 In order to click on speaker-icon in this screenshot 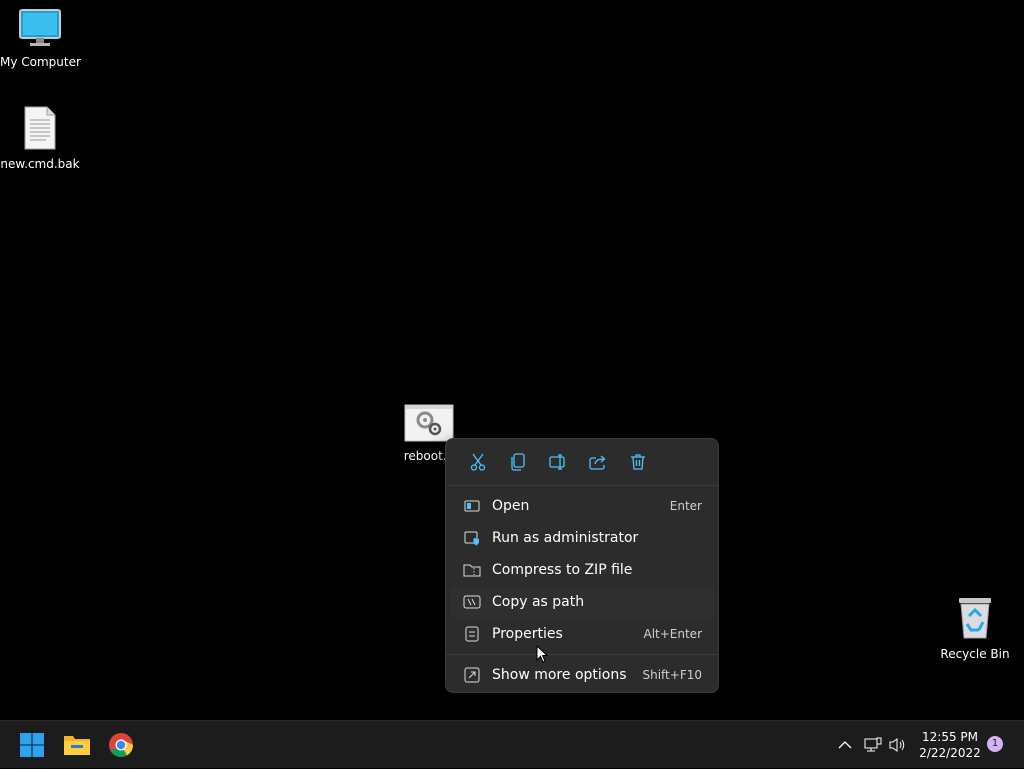, I will do `click(897, 745)`.